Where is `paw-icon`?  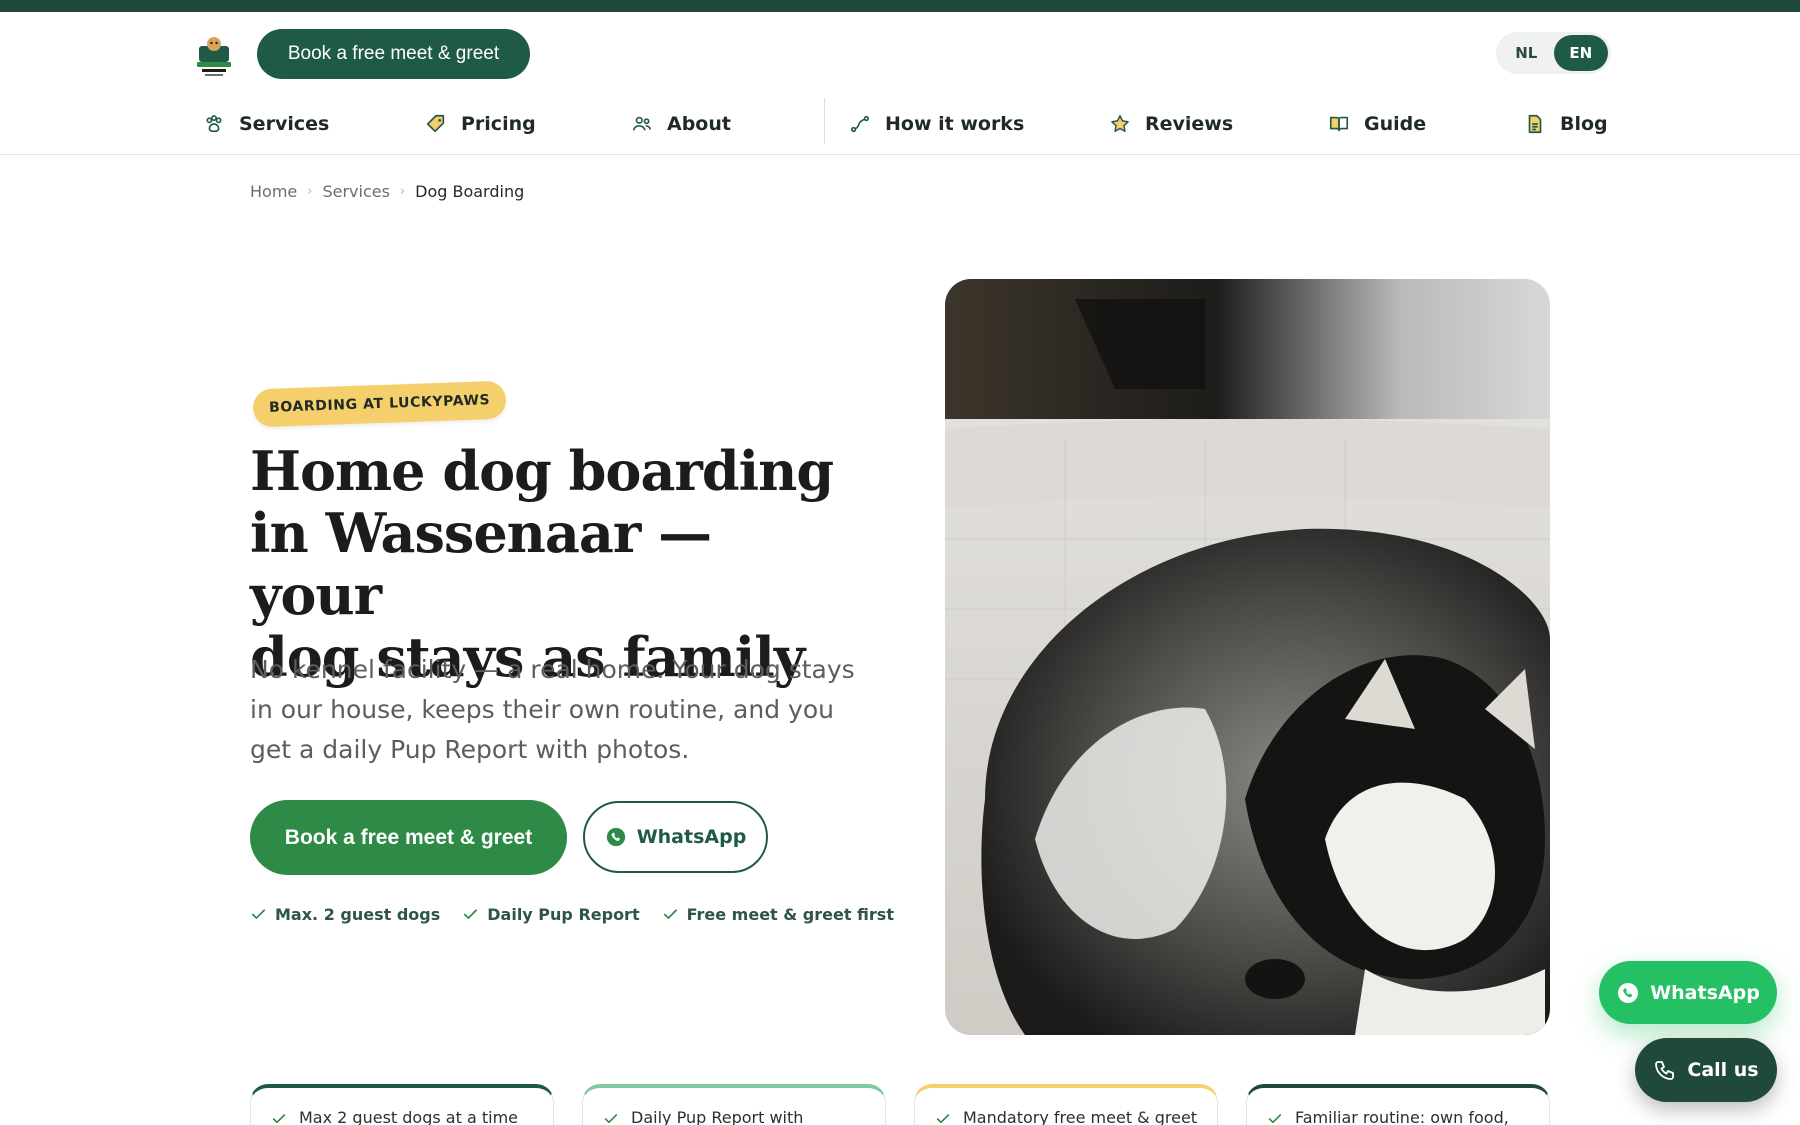
paw-icon is located at coordinates (214, 124).